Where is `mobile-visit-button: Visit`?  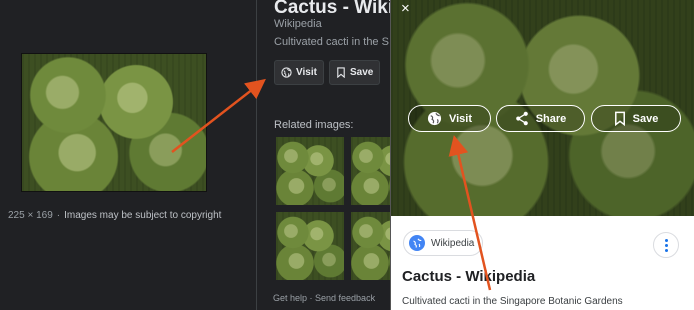
mobile-visit-button: Visit is located at coordinates (449, 118).